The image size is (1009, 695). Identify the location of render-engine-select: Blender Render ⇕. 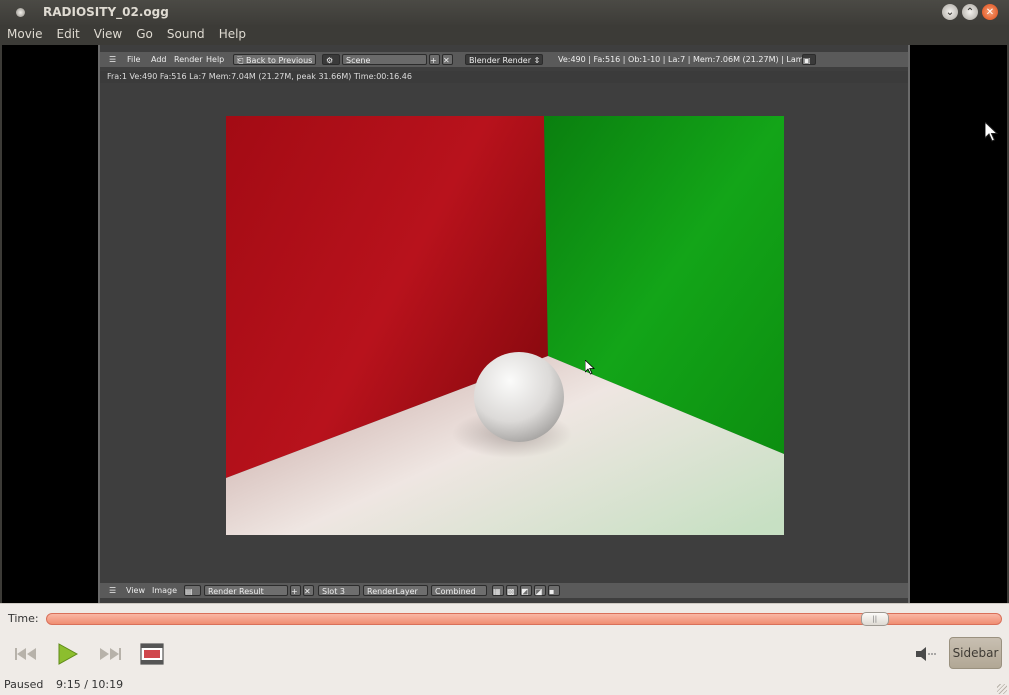
(504, 59).